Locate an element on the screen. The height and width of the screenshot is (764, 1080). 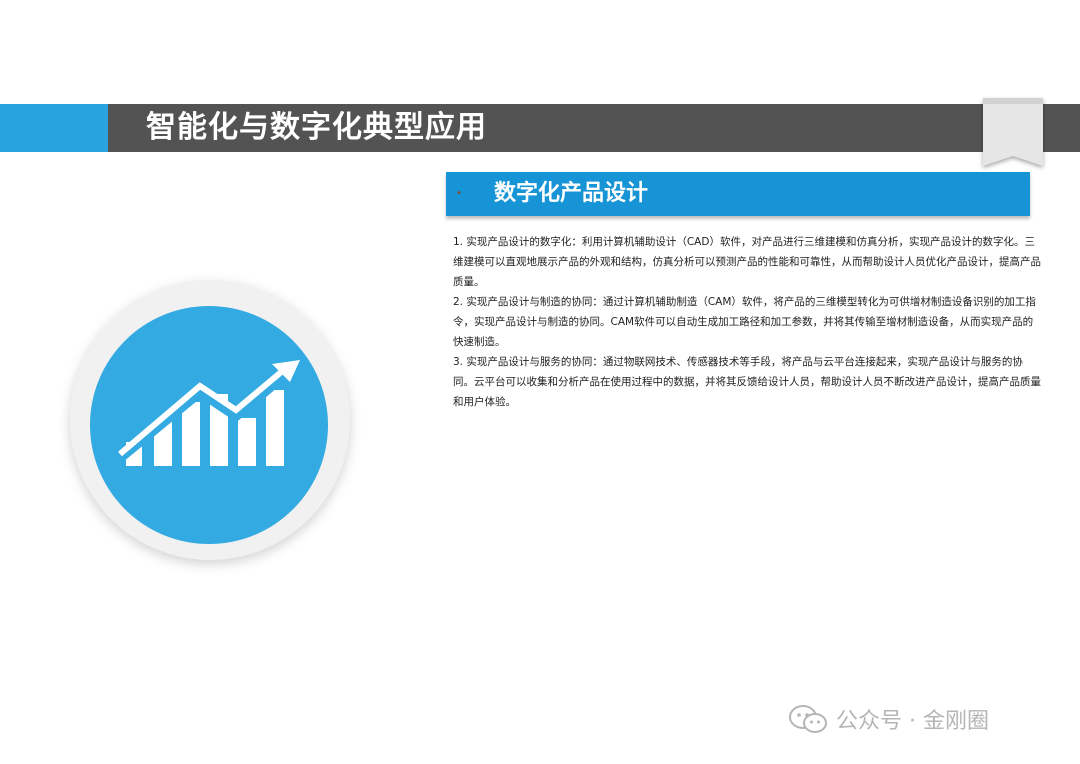
title-bar: 智能化与数字化典型应用 is located at coordinates (540, 128).